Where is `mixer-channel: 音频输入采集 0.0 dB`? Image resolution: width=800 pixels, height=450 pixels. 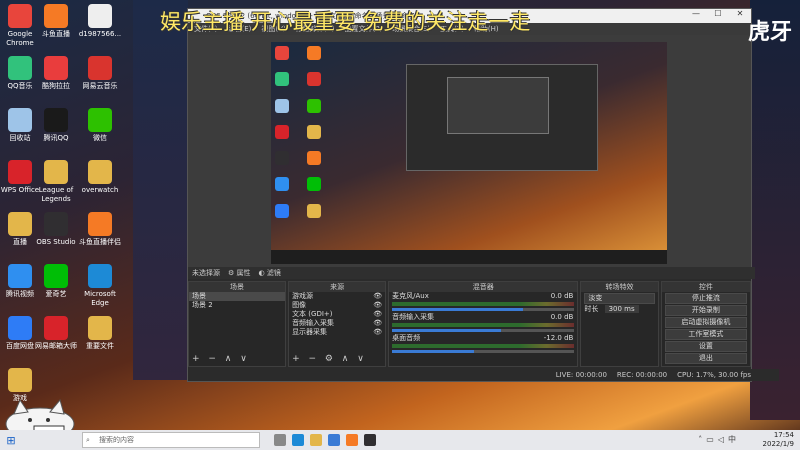
mixer-channel: 音频输入采集 0.0 dB is located at coordinates (483, 322).